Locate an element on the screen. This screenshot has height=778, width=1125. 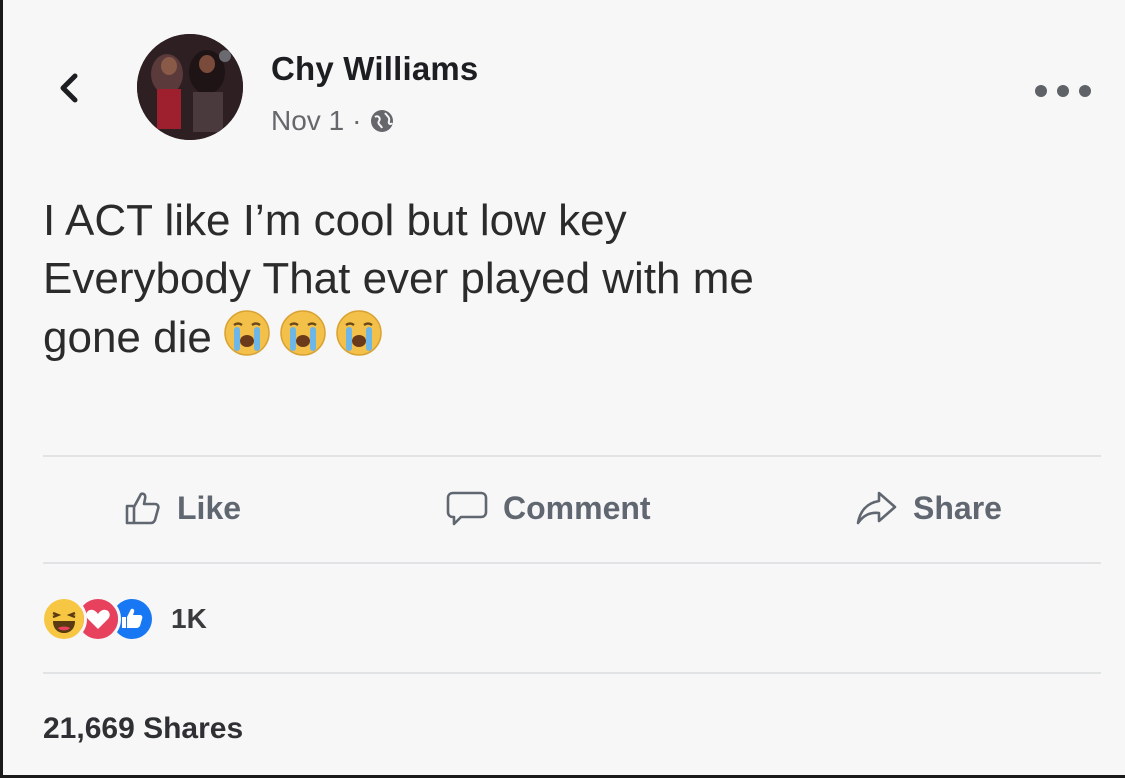
like-button: Like is located at coordinates (182, 508).